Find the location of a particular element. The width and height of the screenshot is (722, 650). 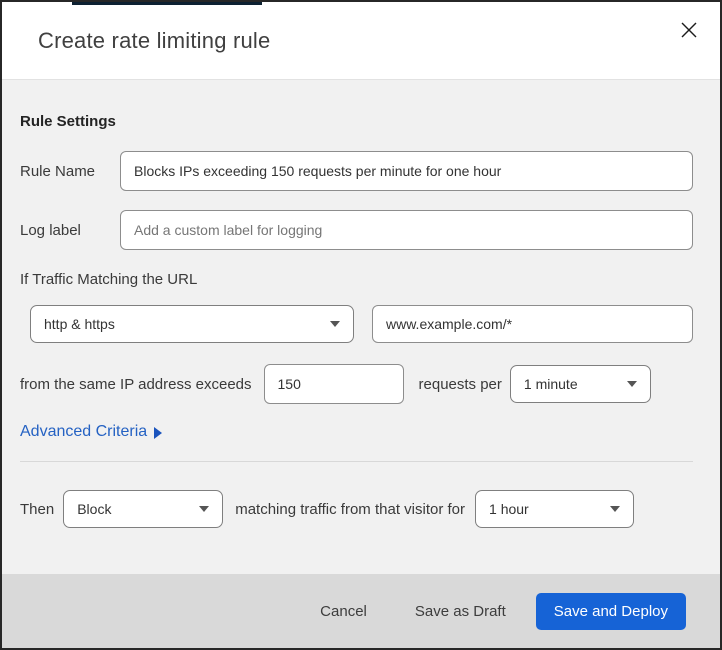

dialog-footer: Cancel Save as Draft Save and Deploy is located at coordinates (361, 611).